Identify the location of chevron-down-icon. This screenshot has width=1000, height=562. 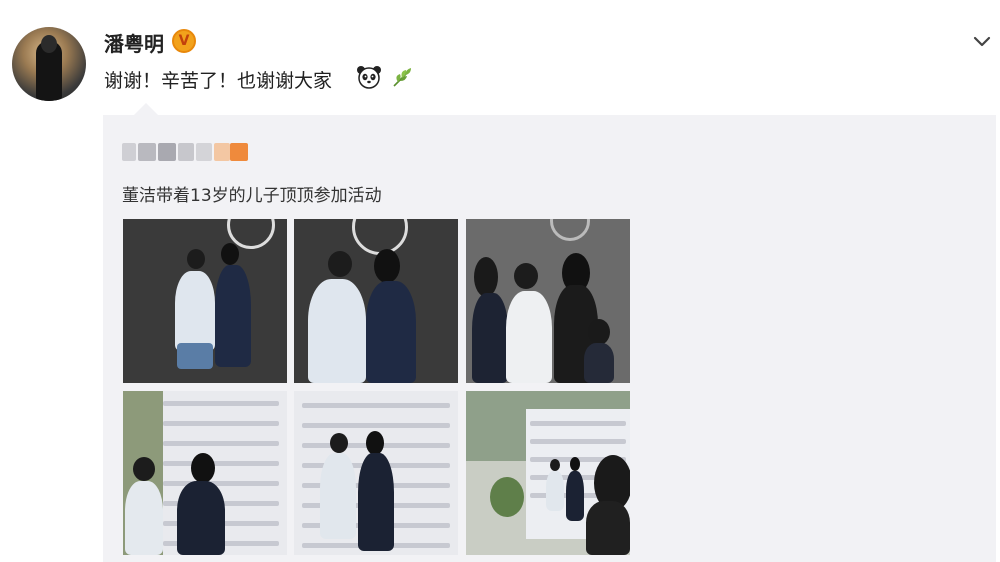
(982, 42).